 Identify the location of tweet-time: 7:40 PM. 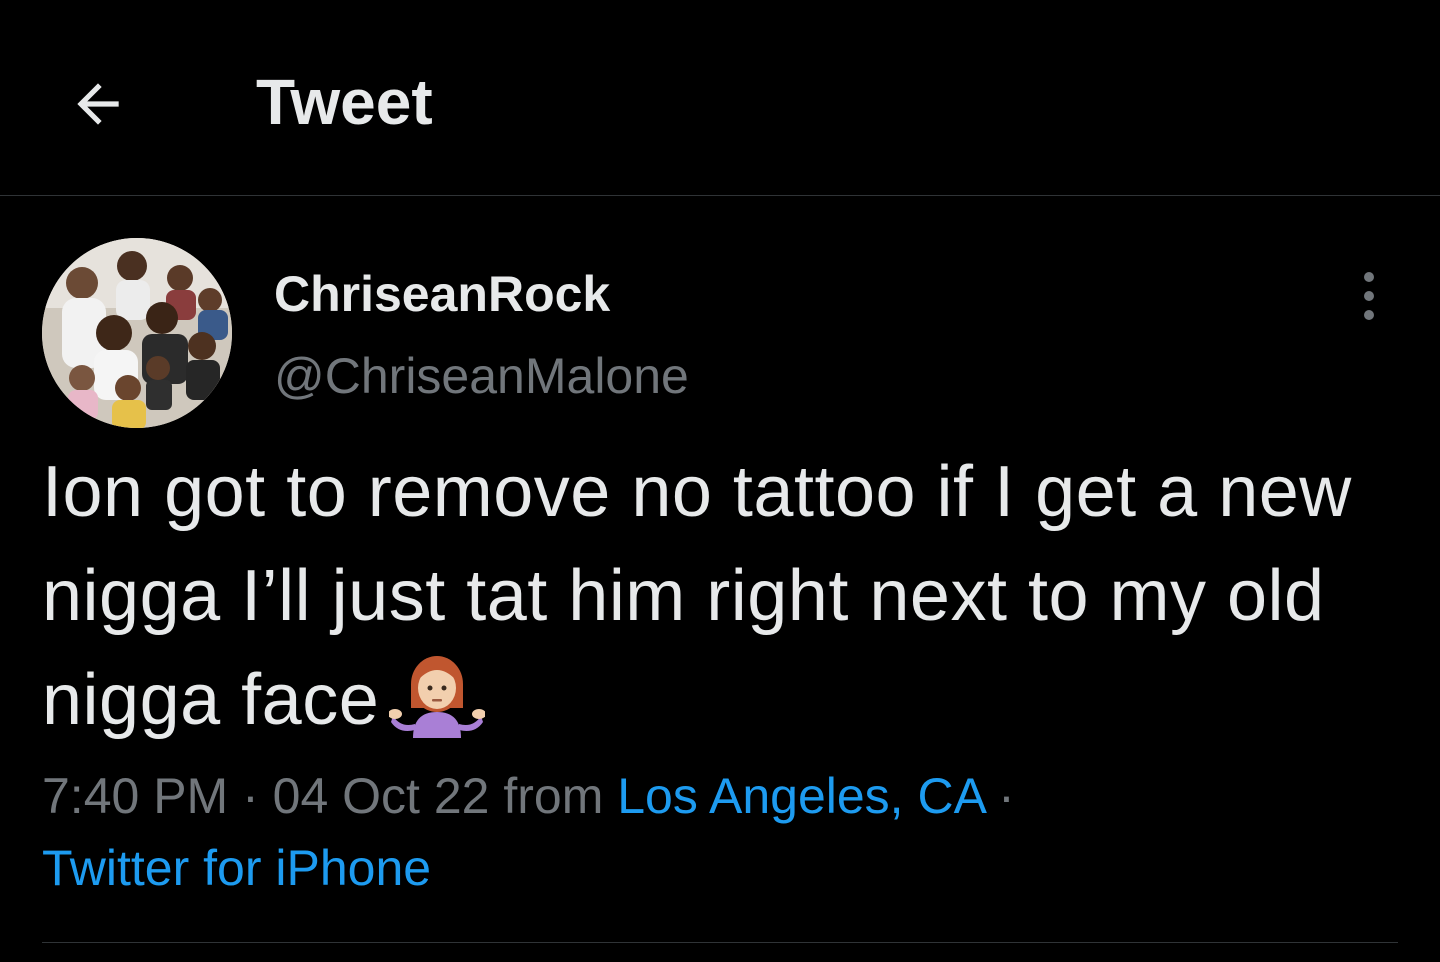
(135, 796).